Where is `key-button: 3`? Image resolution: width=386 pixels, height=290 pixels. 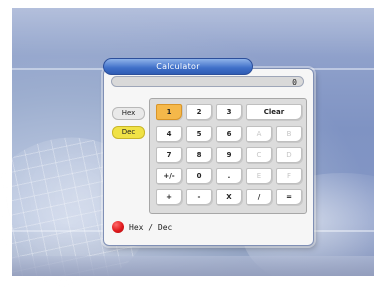
key-button: 3 is located at coordinates (229, 112).